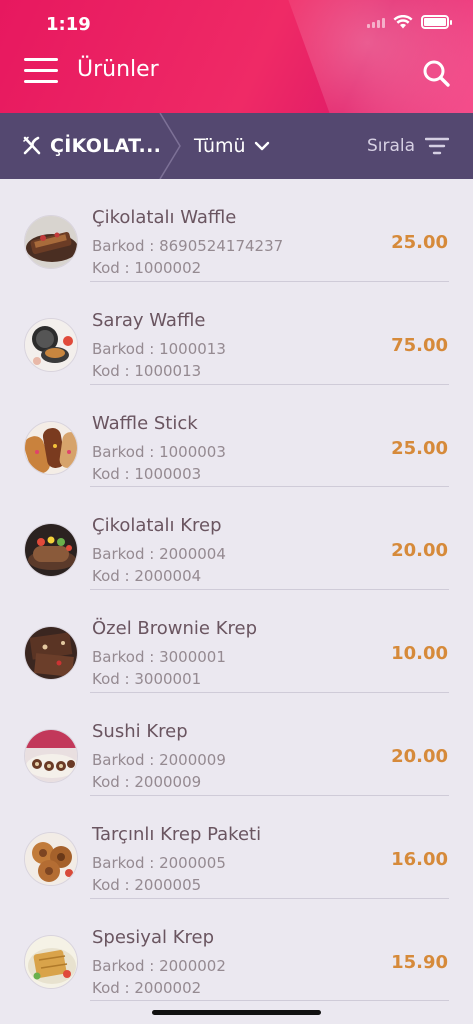 This screenshot has height=1024, width=473. Describe the element at coordinates (51, 653) in the screenshot. I see `product-image-brownie-crepe` at that location.